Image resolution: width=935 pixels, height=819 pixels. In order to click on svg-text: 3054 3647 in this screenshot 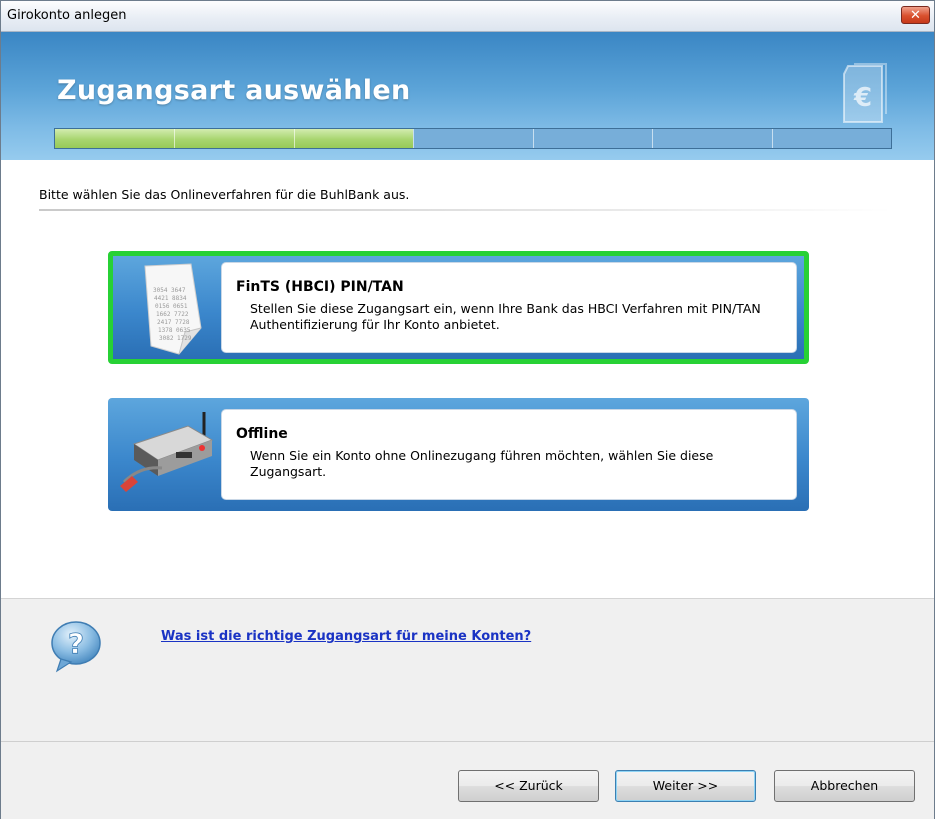, I will do `click(169, 290)`.